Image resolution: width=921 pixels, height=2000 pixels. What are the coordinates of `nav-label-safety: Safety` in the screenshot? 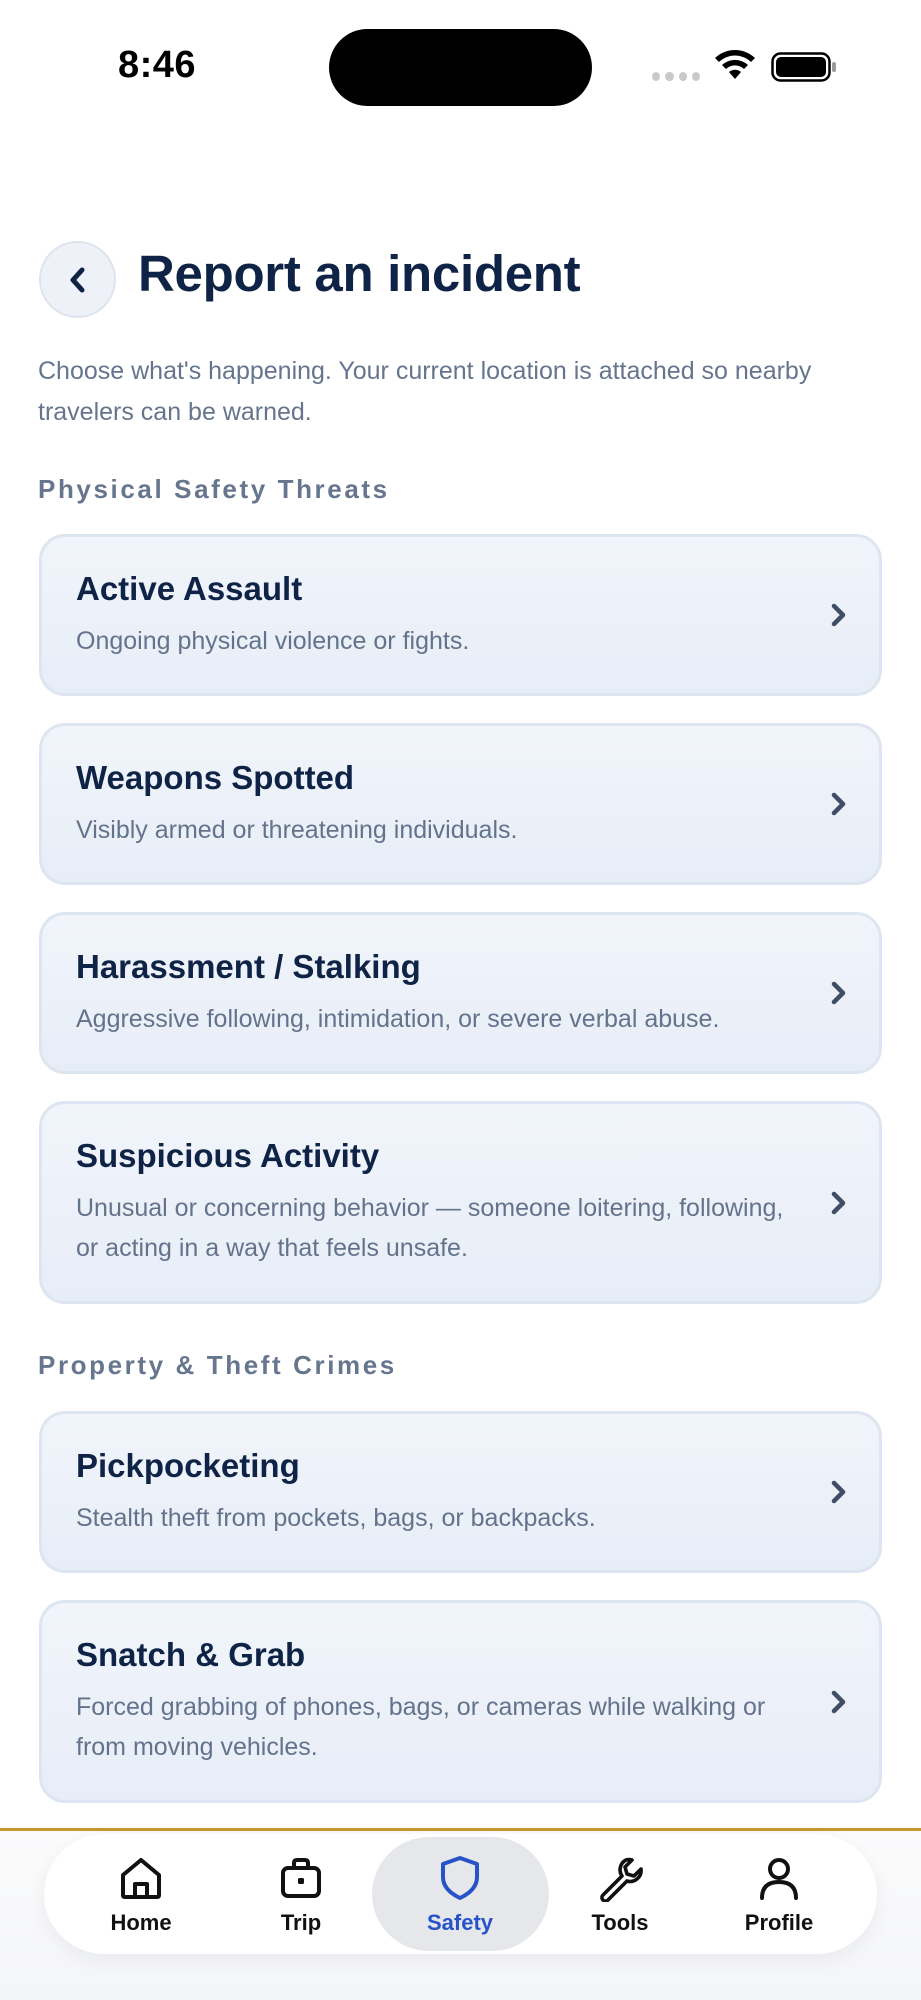 It's located at (460, 1922).